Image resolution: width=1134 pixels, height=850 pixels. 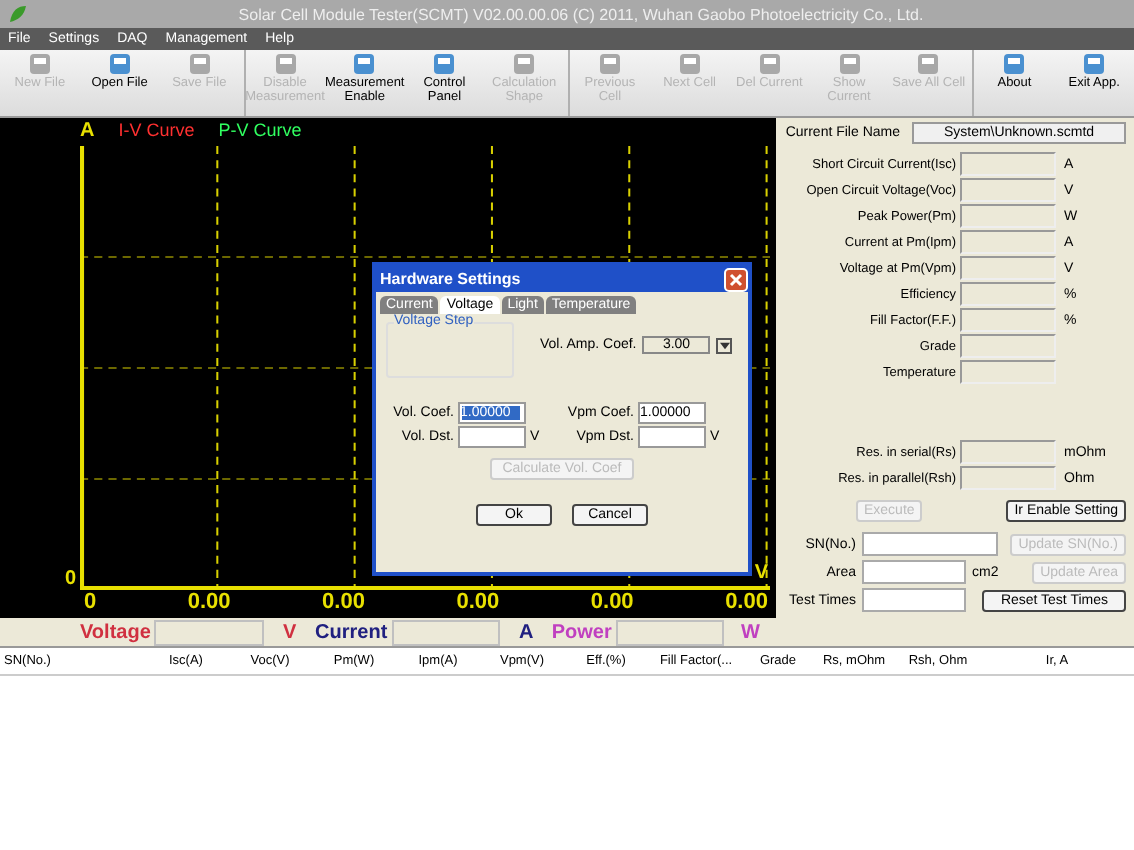 What do you see at coordinates (289, 632) in the screenshot?
I see `reading-unit: V` at bounding box center [289, 632].